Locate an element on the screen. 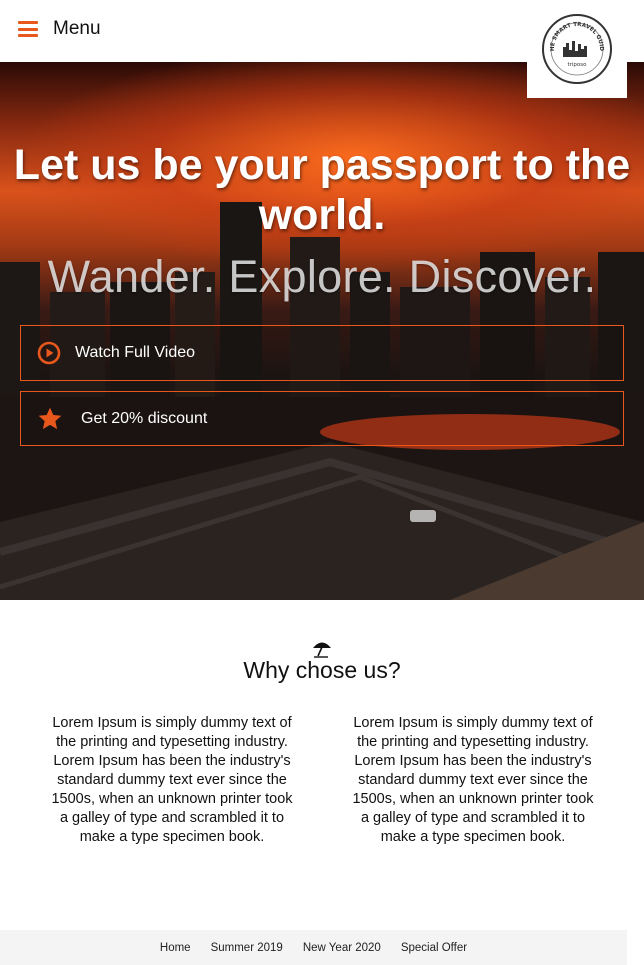 The height and width of the screenshot is (965, 644). menu-label: Menu is located at coordinates (77, 28).